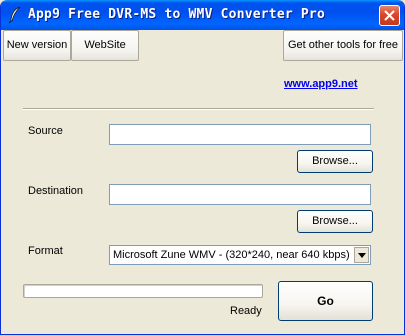  I want to click on progress-bar, so click(143, 291).